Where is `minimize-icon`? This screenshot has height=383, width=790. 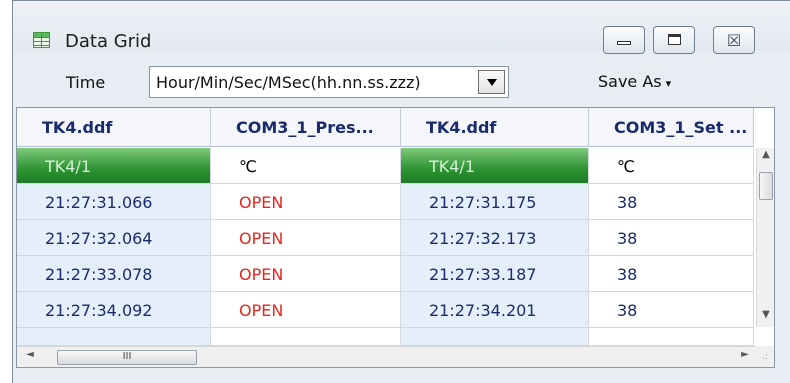
minimize-icon is located at coordinates (624, 43).